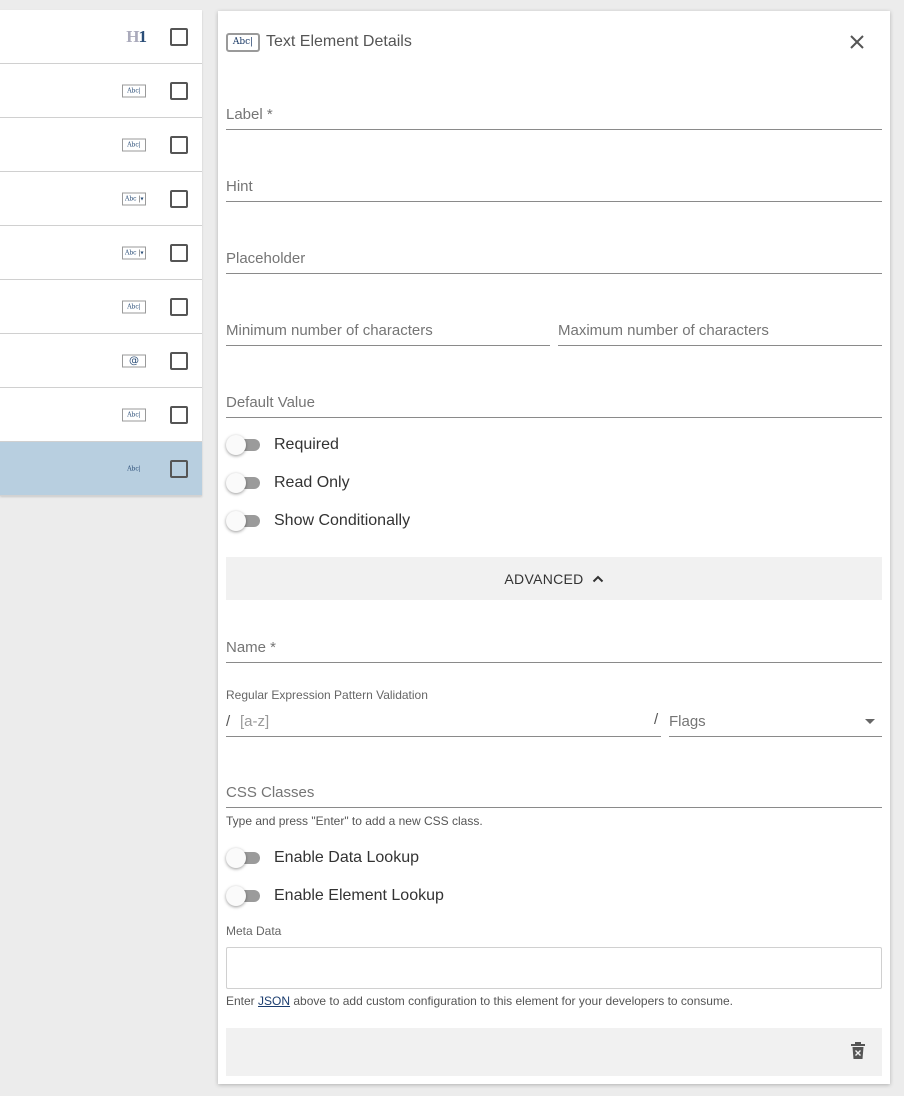 Image resolution: width=904 pixels, height=1096 pixels. What do you see at coordinates (329, 330) in the screenshot?
I see `min-chars-label: Minimum number of characters` at bounding box center [329, 330].